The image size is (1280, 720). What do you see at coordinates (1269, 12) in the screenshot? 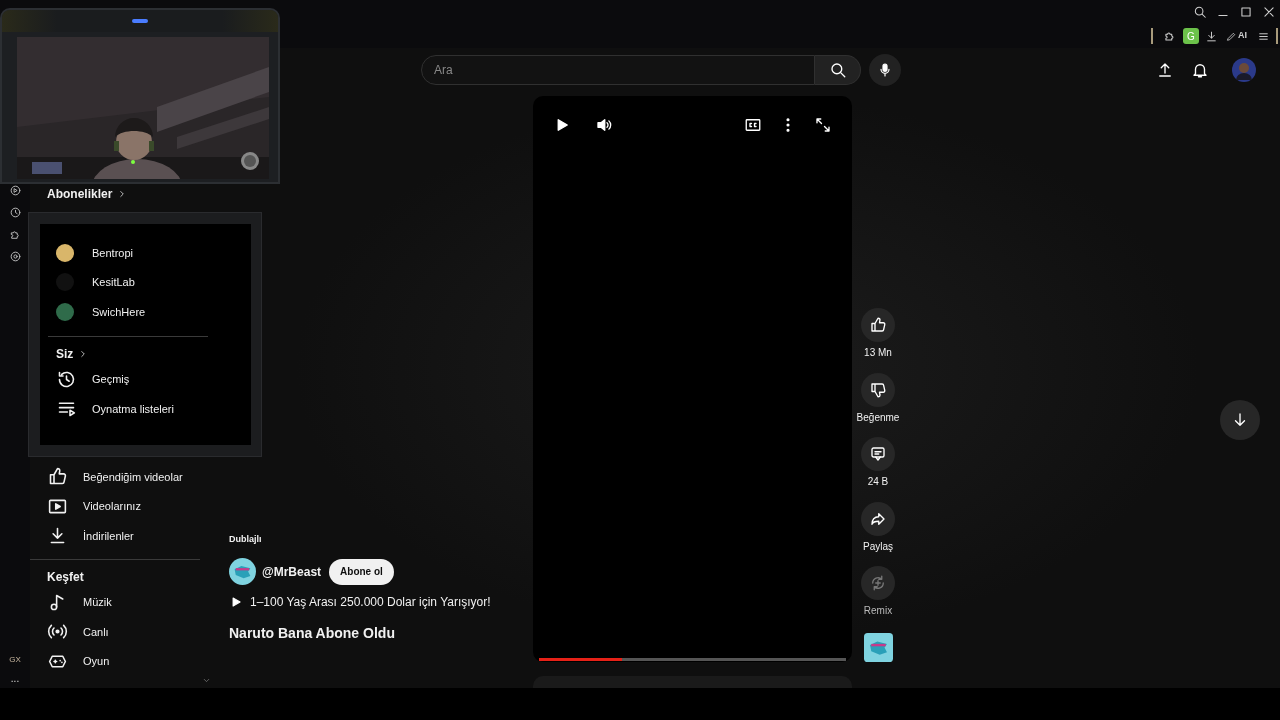
I see `close-icon` at bounding box center [1269, 12].